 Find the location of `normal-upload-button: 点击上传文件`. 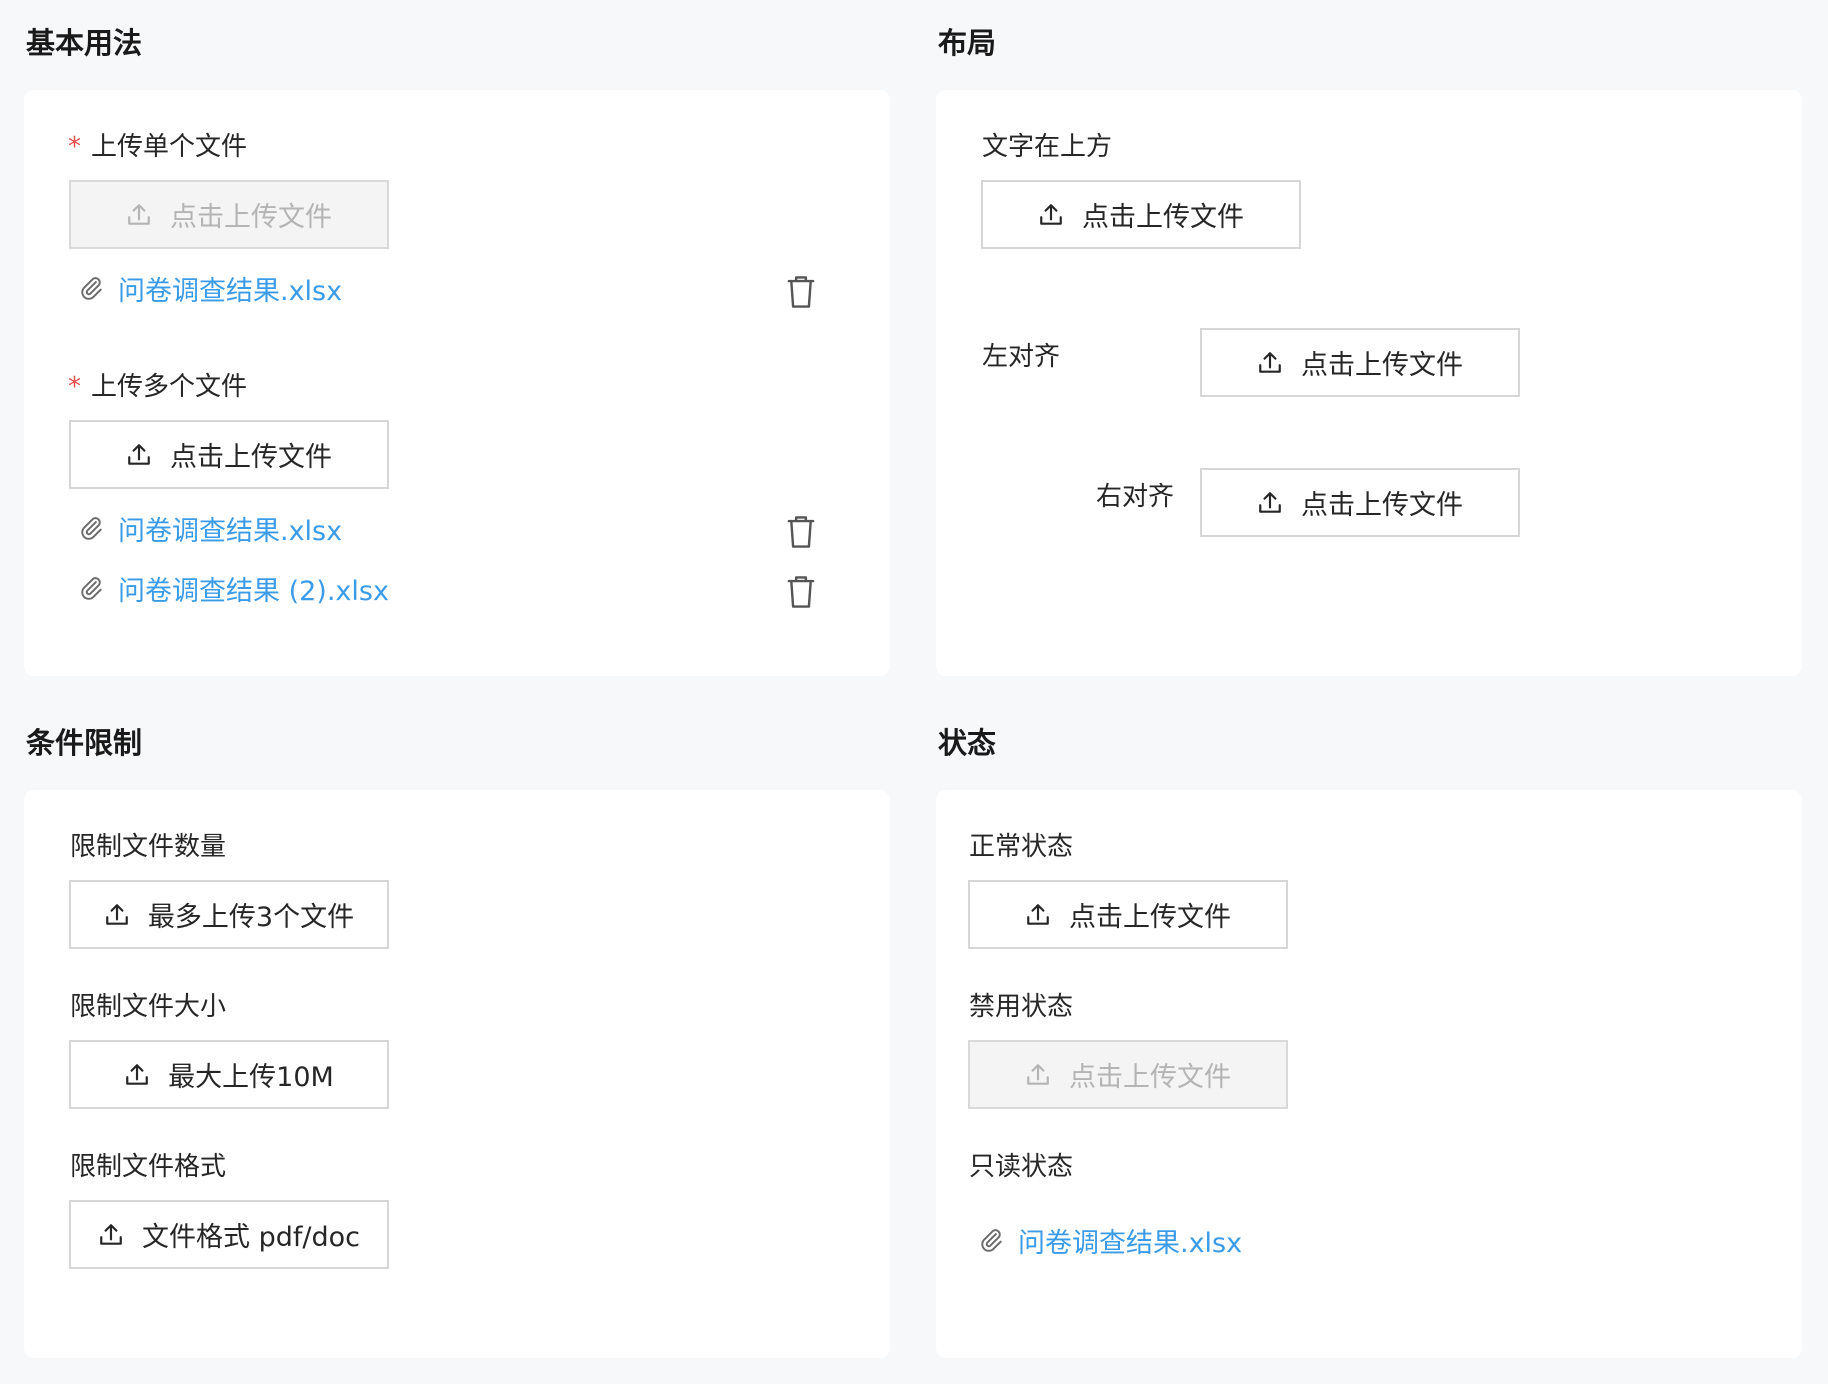

normal-upload-button: 点击上传文件 is located at coordinates (1128, 914).